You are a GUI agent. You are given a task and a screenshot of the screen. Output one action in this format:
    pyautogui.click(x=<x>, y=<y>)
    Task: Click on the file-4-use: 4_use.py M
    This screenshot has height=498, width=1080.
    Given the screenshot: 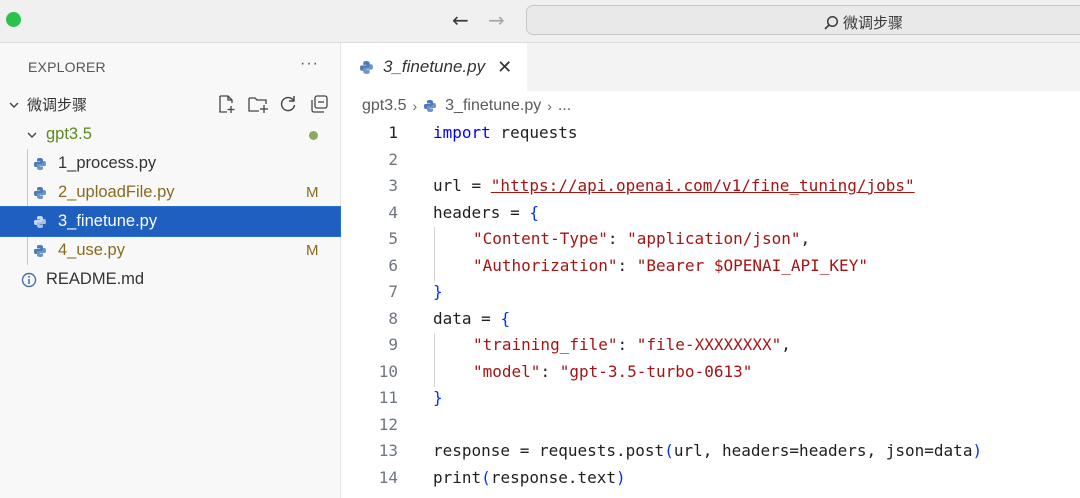 What is the action you would take?
    pyautogui.click(x=170, y=250)
    